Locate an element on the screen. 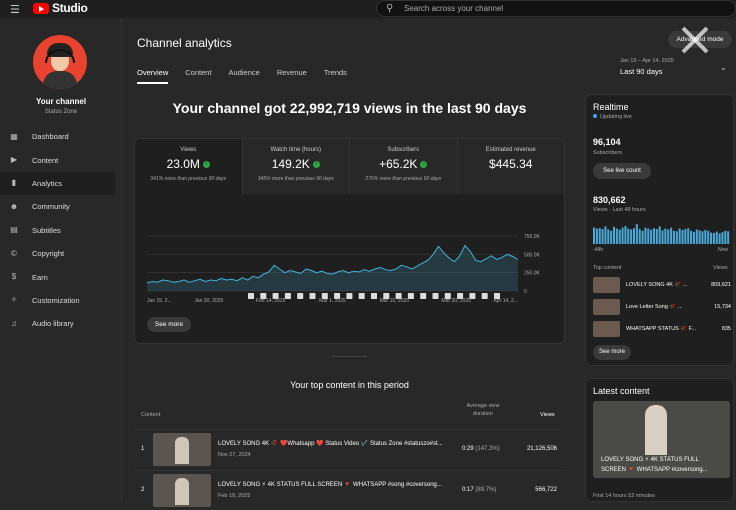 The image size is (736, 510). realtime-views: 830,662 is located at coordinates (609, 200).